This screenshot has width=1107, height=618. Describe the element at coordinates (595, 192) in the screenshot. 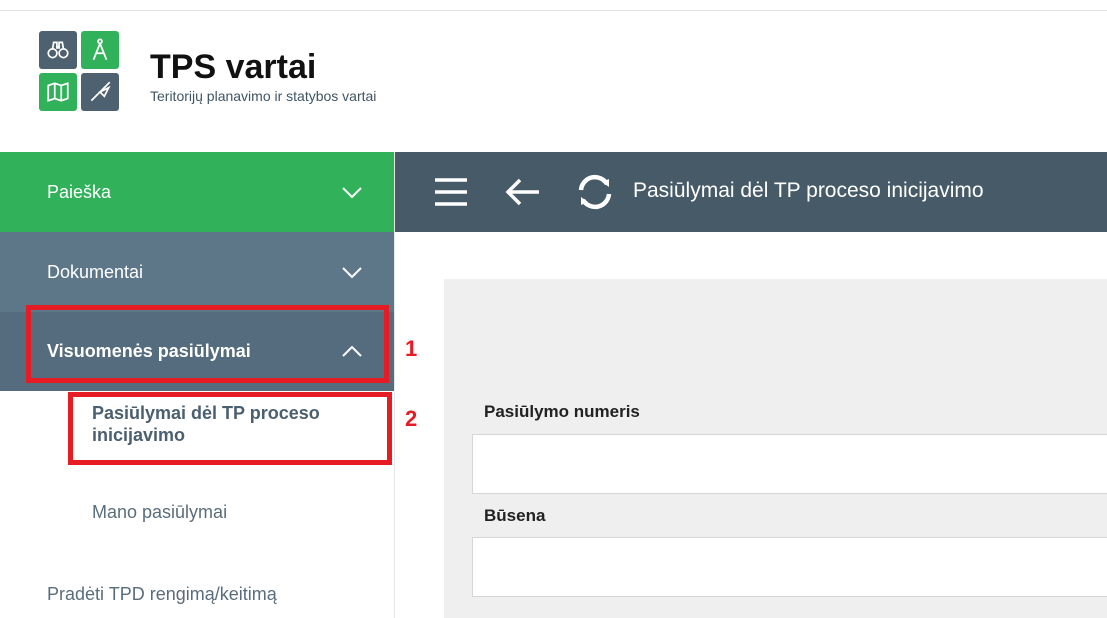

I see `refresh-icon` at that location.